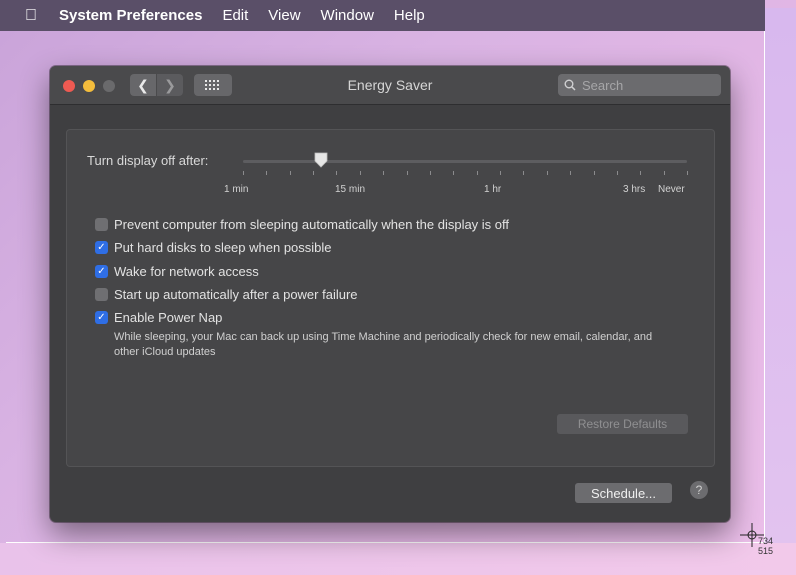 The height and width of the screenshot is (575, 796). I want to click on option-power-nap: ✓ Enable Power Nap, so click(158, 317).